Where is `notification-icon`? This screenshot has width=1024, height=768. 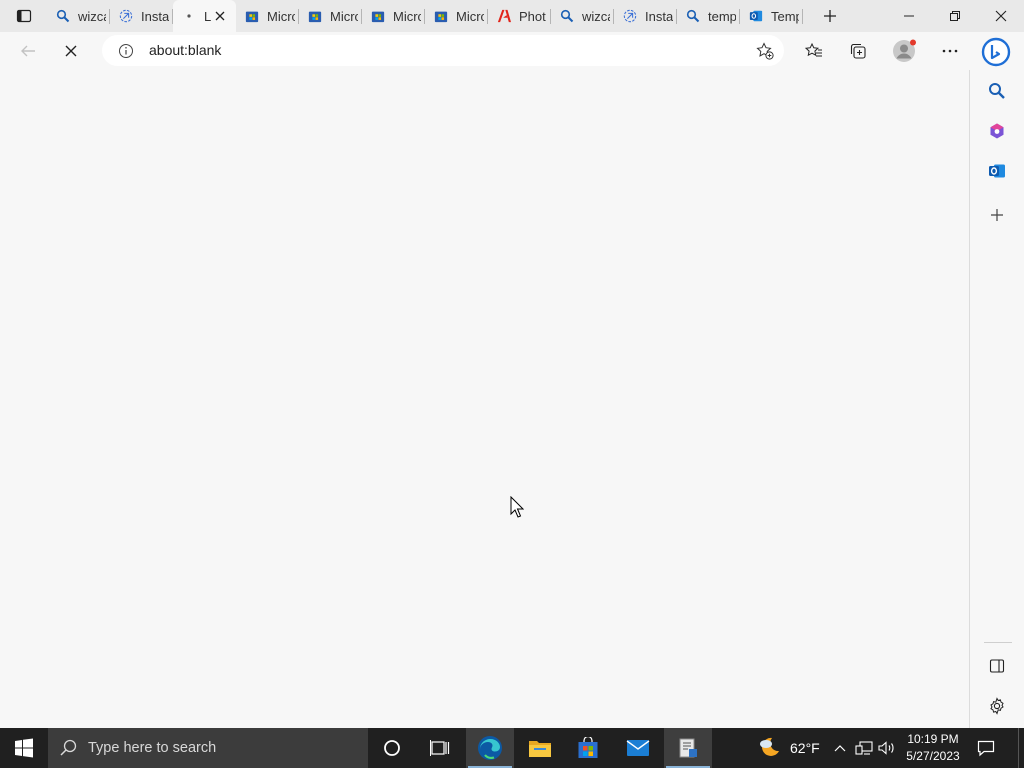
notification-icon is located at coordinates (986, 748).